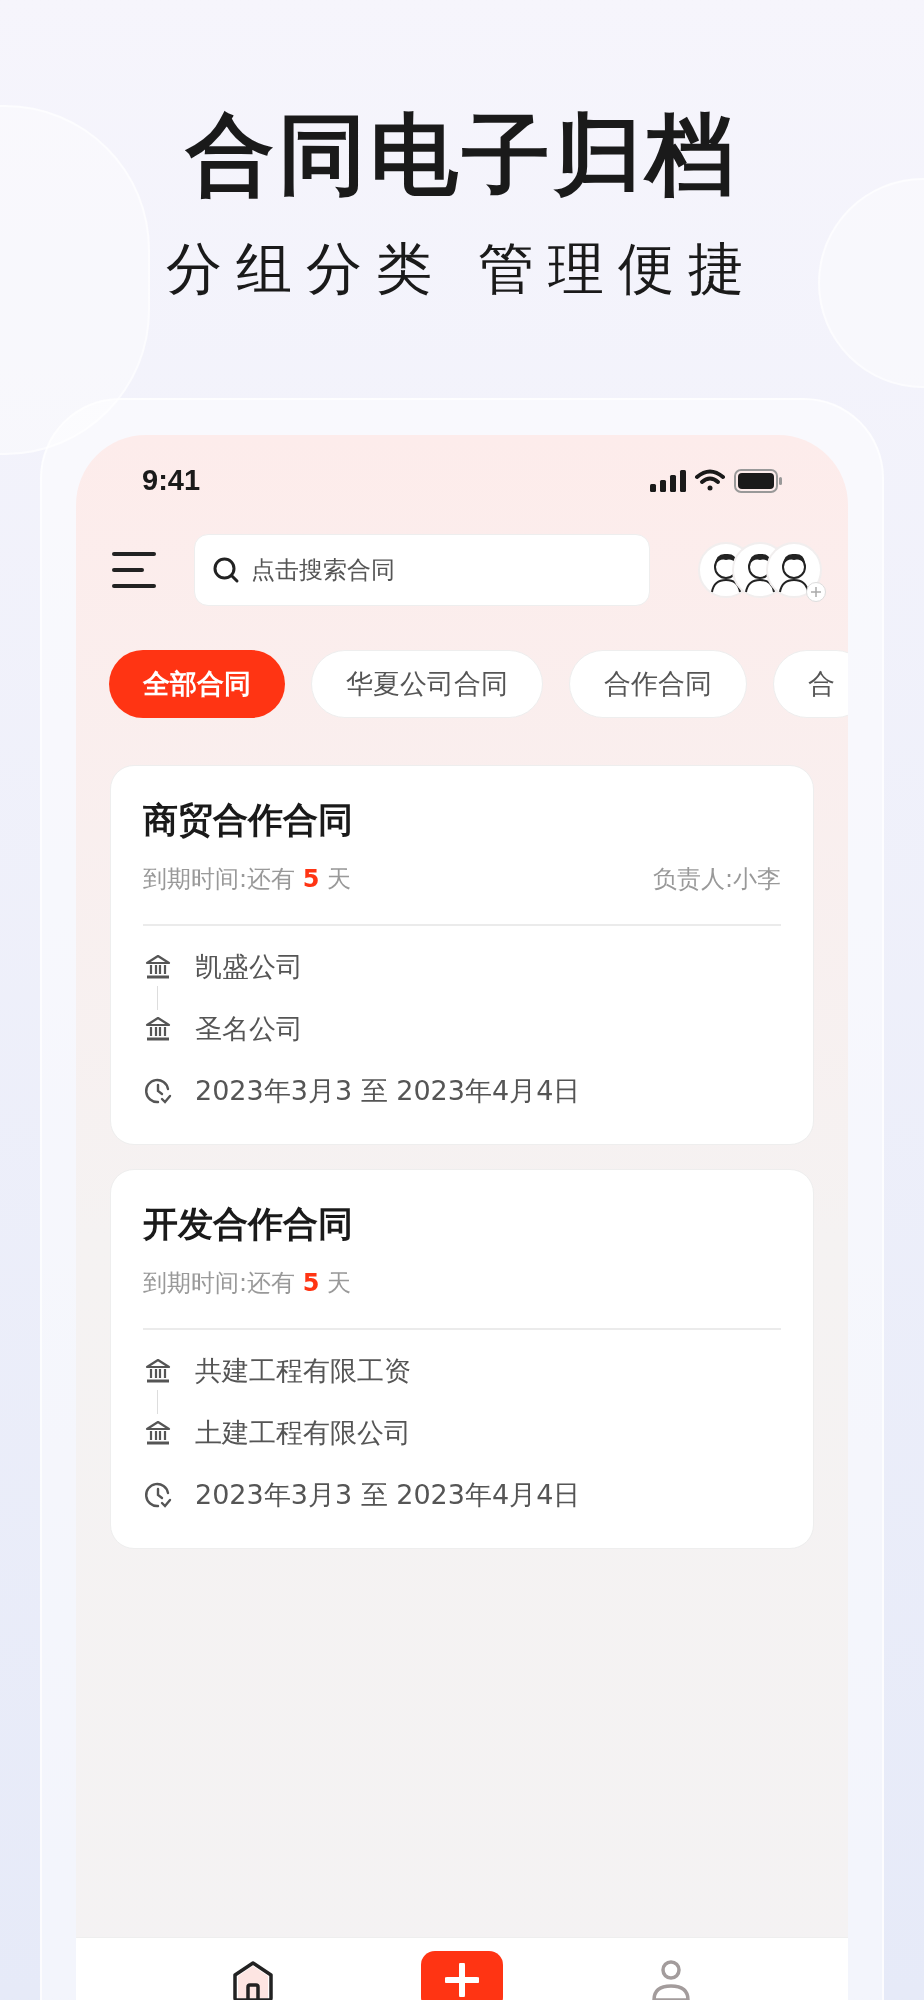  What do you see at coordinates (422, 570) in the screenshot?
I see `search-field: 点击搜索合同` at bounding box center [422, 570].